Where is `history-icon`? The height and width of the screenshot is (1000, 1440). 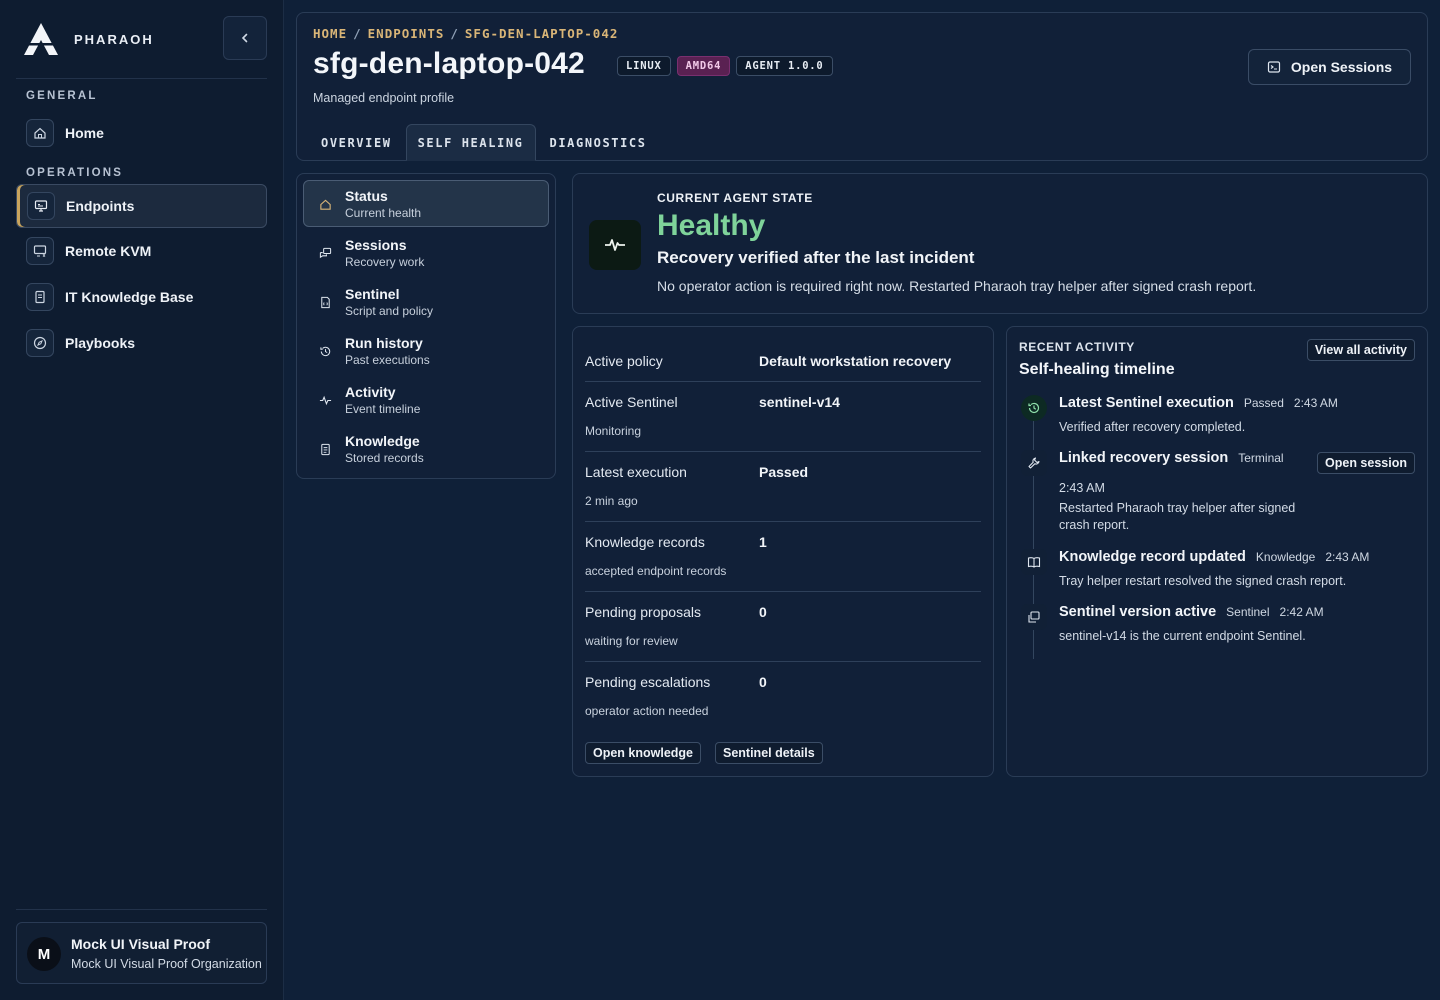
history-icon is located at coordinates (1034, 408).